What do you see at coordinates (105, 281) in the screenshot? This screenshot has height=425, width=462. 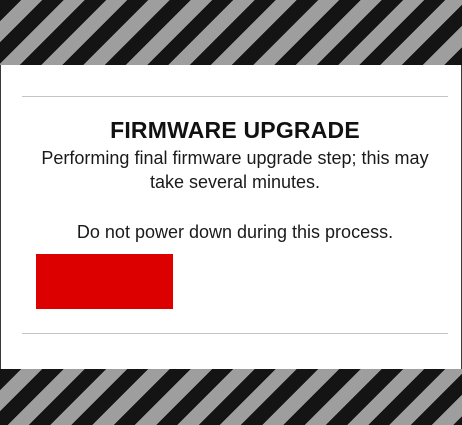 I see `progress-bar-fill` at bounding box center [105, 281].